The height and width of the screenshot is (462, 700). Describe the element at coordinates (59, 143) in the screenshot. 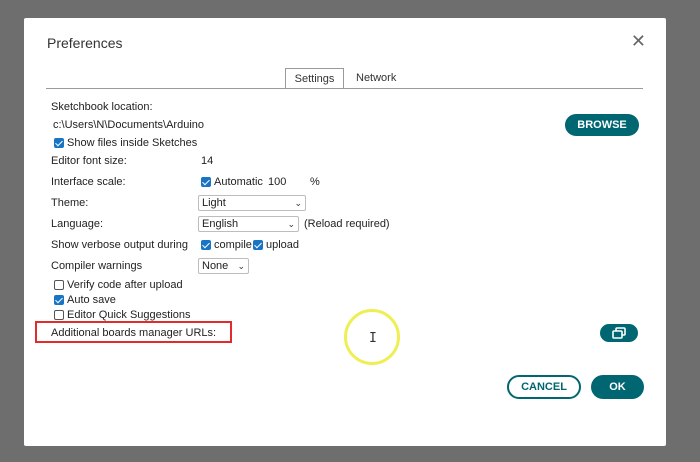

I see `show-files-checkbox` at that location.